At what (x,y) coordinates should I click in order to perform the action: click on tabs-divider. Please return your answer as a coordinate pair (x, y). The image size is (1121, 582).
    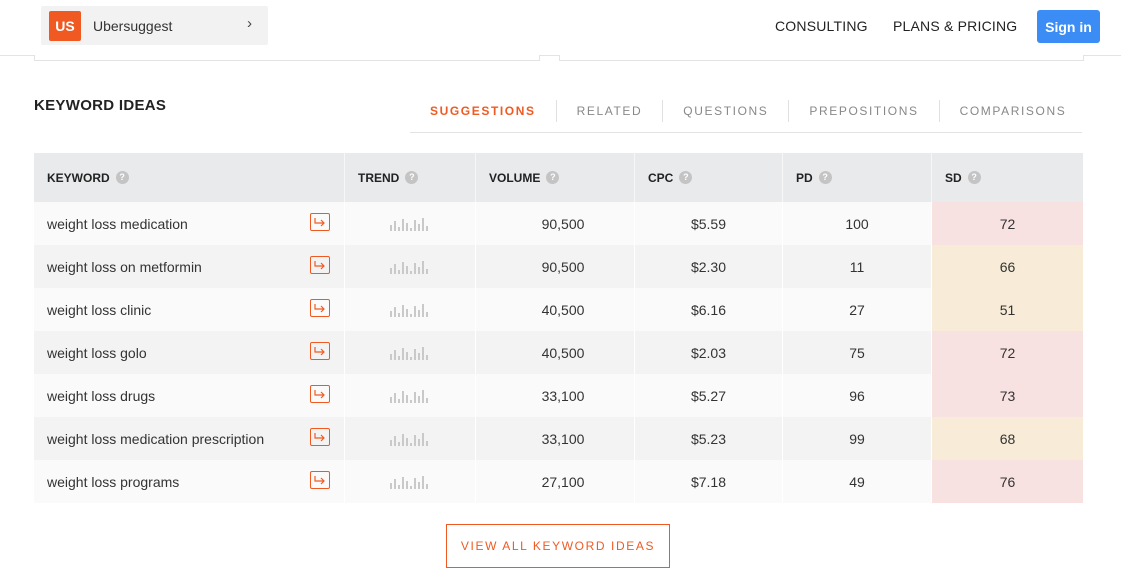
    Looking at the image, I should click on (746, 132).